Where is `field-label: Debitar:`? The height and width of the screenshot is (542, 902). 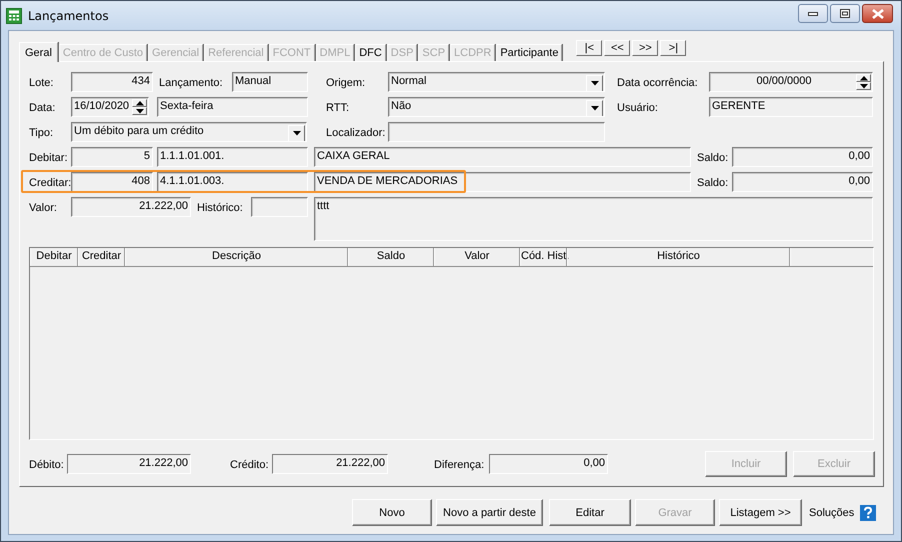
field-label: Debitar: is located at coordinates (49, 158).